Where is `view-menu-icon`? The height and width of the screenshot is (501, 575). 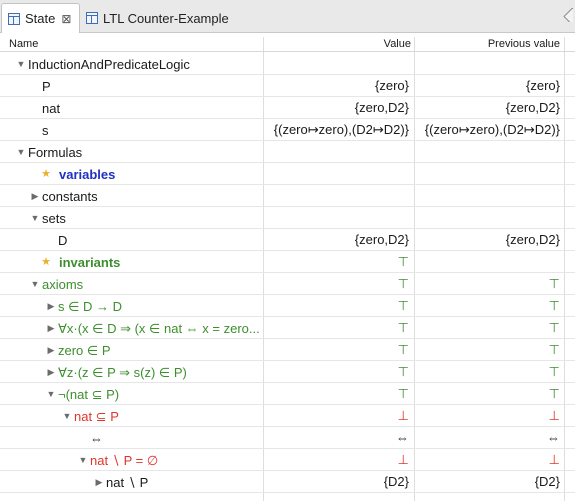 view-menu-icon is located at coordinates (568, 15).